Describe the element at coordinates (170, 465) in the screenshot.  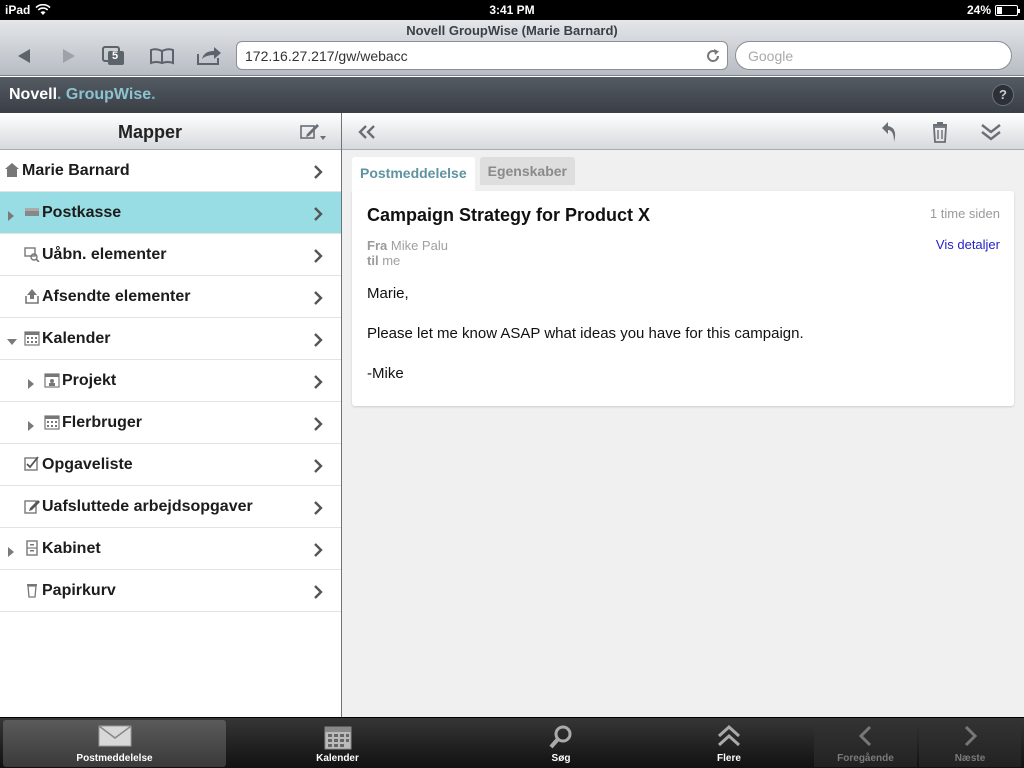
I see `folder-item: Opgaveliste` at that location.